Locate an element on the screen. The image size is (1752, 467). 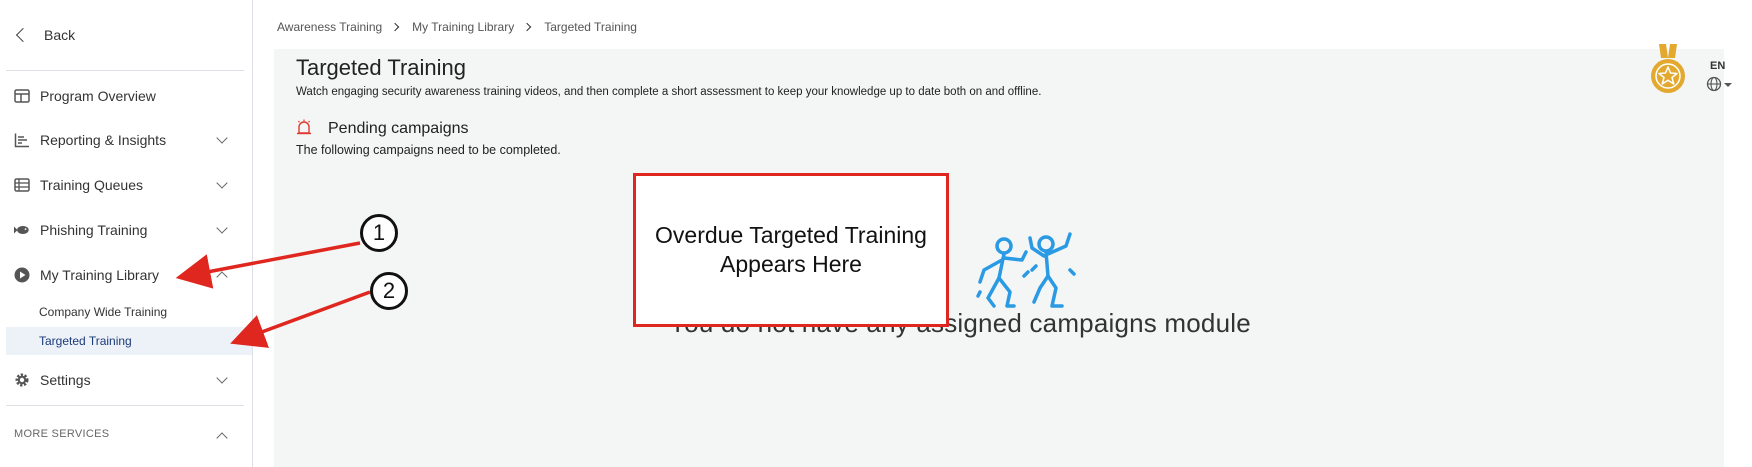
sidebar-item-settings: Settings is located at coordinates (126, 380).